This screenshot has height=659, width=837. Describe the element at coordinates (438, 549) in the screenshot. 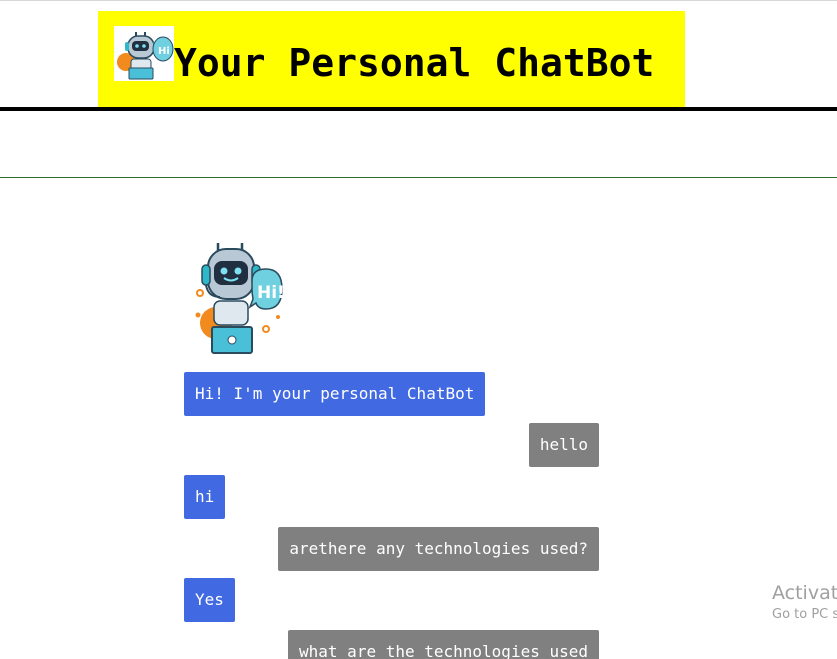

I see `user-message: arethere any technologies used?` at that location.